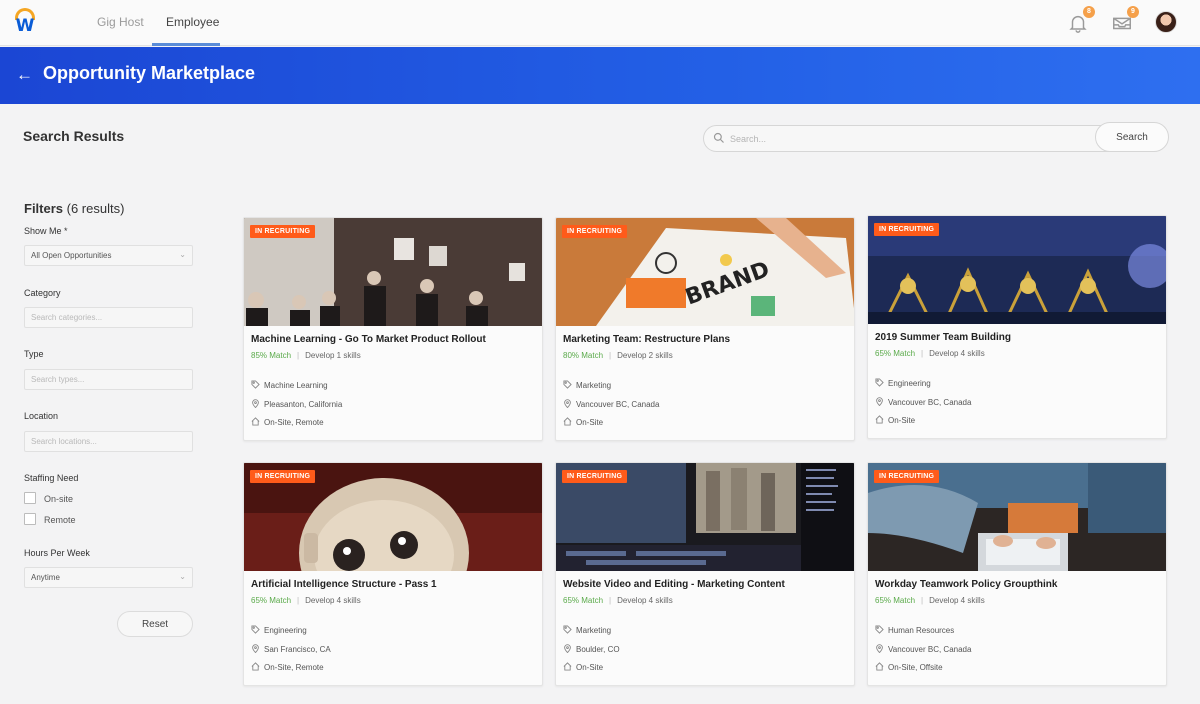 This screenshot has width=1200, height=704. I want to click on notifications-badge: 8, so click(1089, 12).